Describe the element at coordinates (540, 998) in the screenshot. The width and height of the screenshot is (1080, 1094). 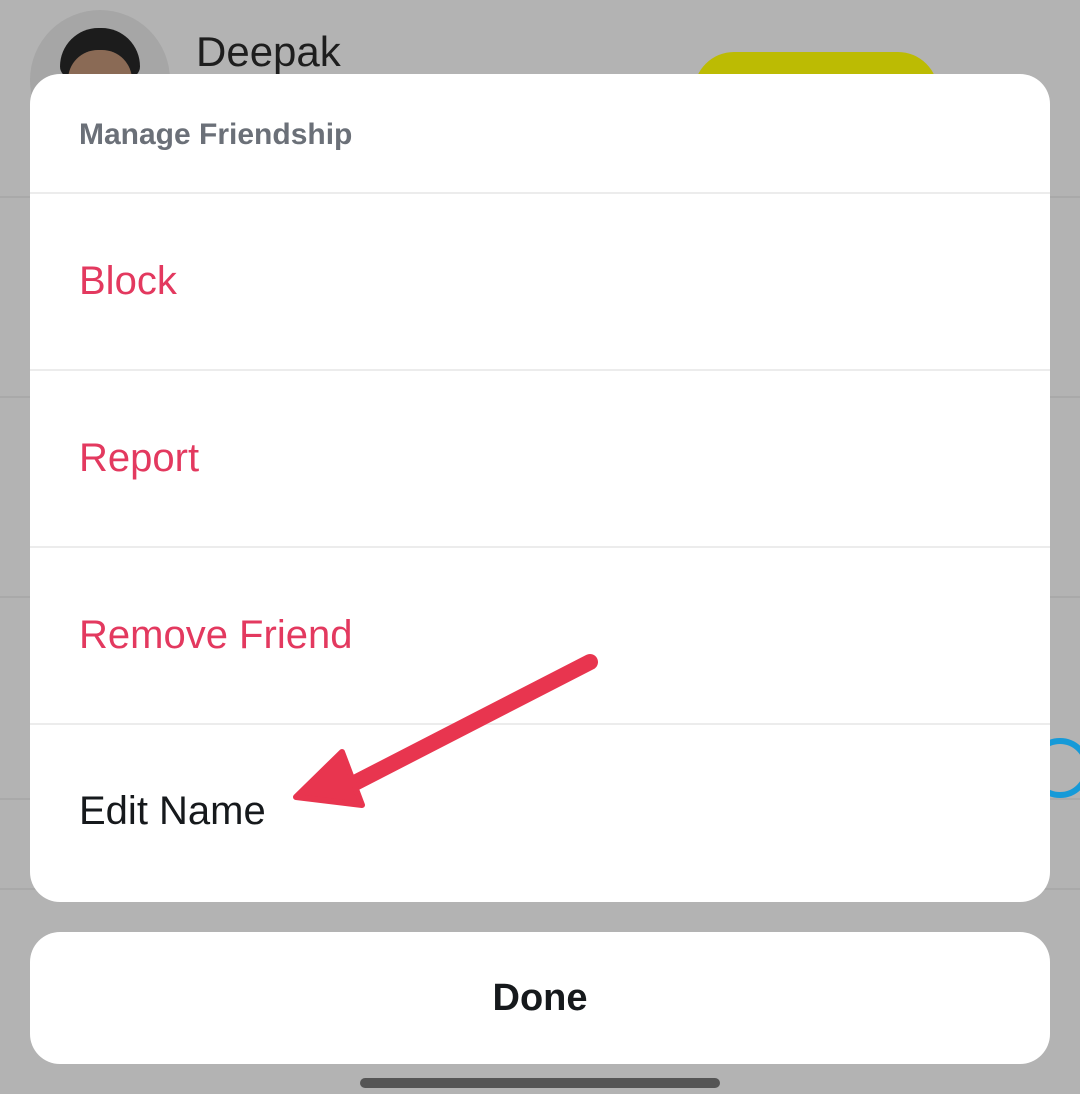
I see `done-button: Done` at that location.